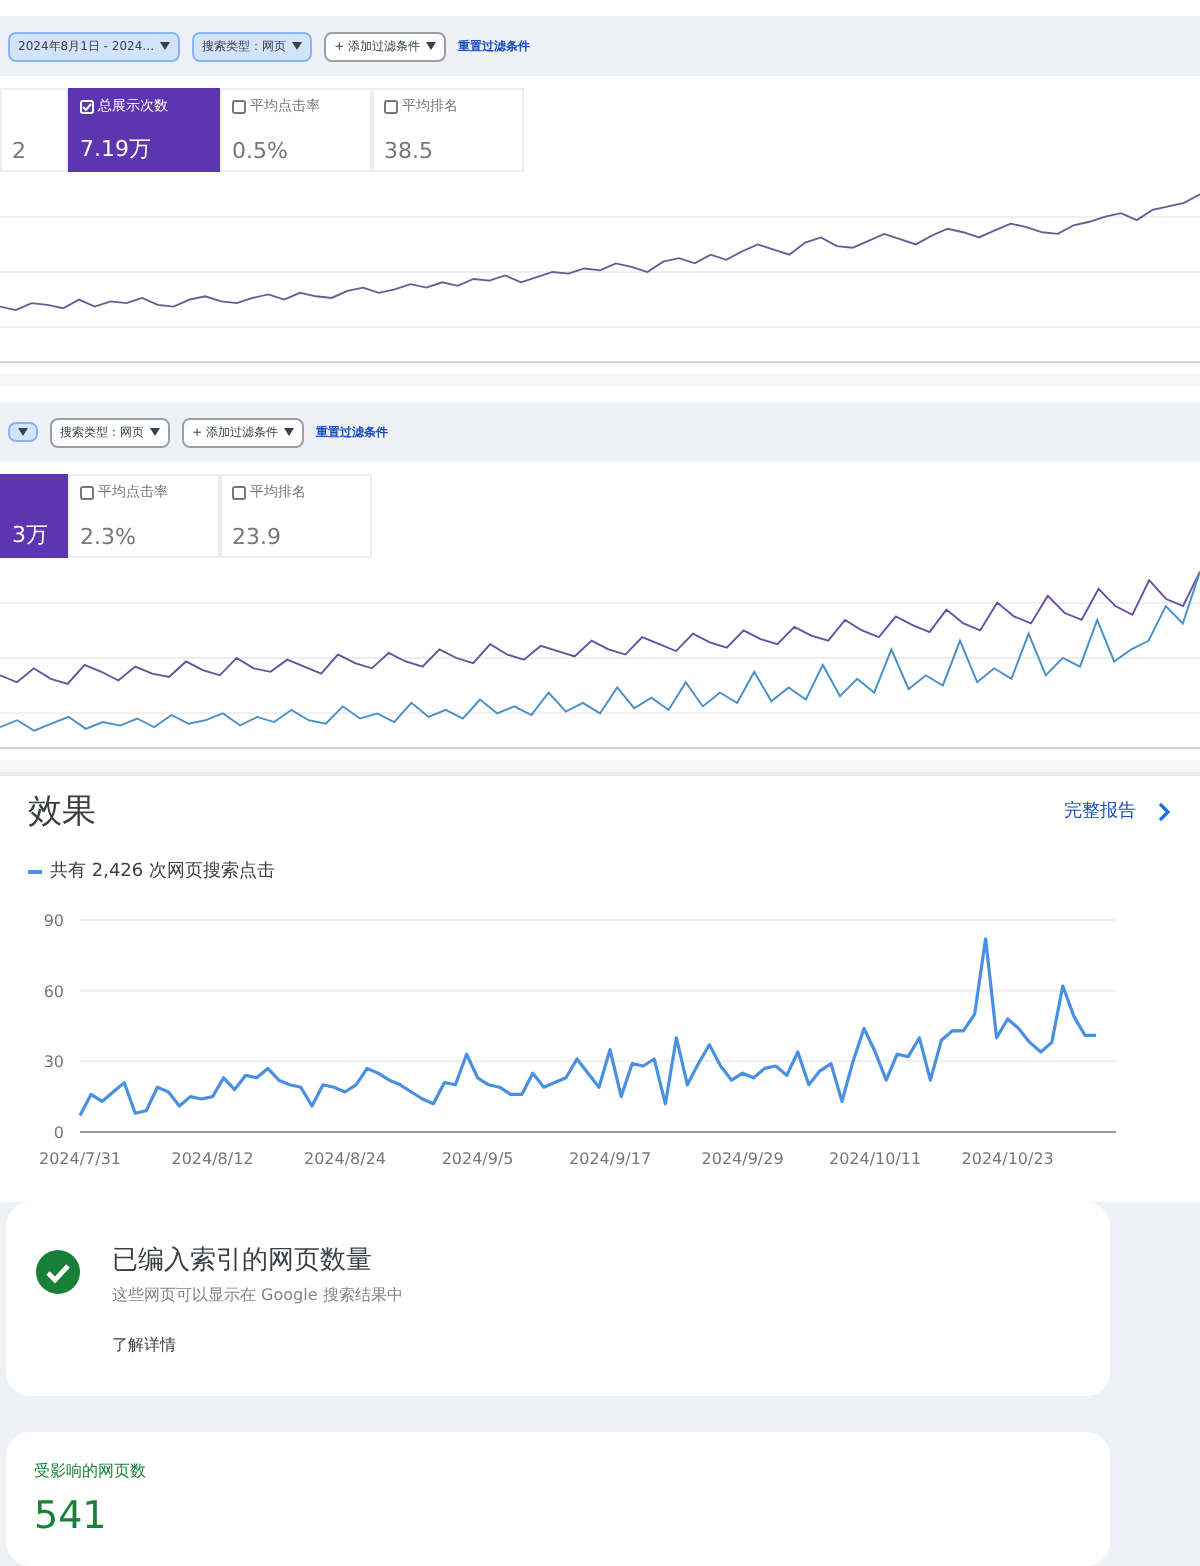 The height and width of the screenshot is (1566, 1200). Describe the element at coordinates (212, 1159) in the screenshot. I see `x-axis-label: 2024/8/12` at that location.